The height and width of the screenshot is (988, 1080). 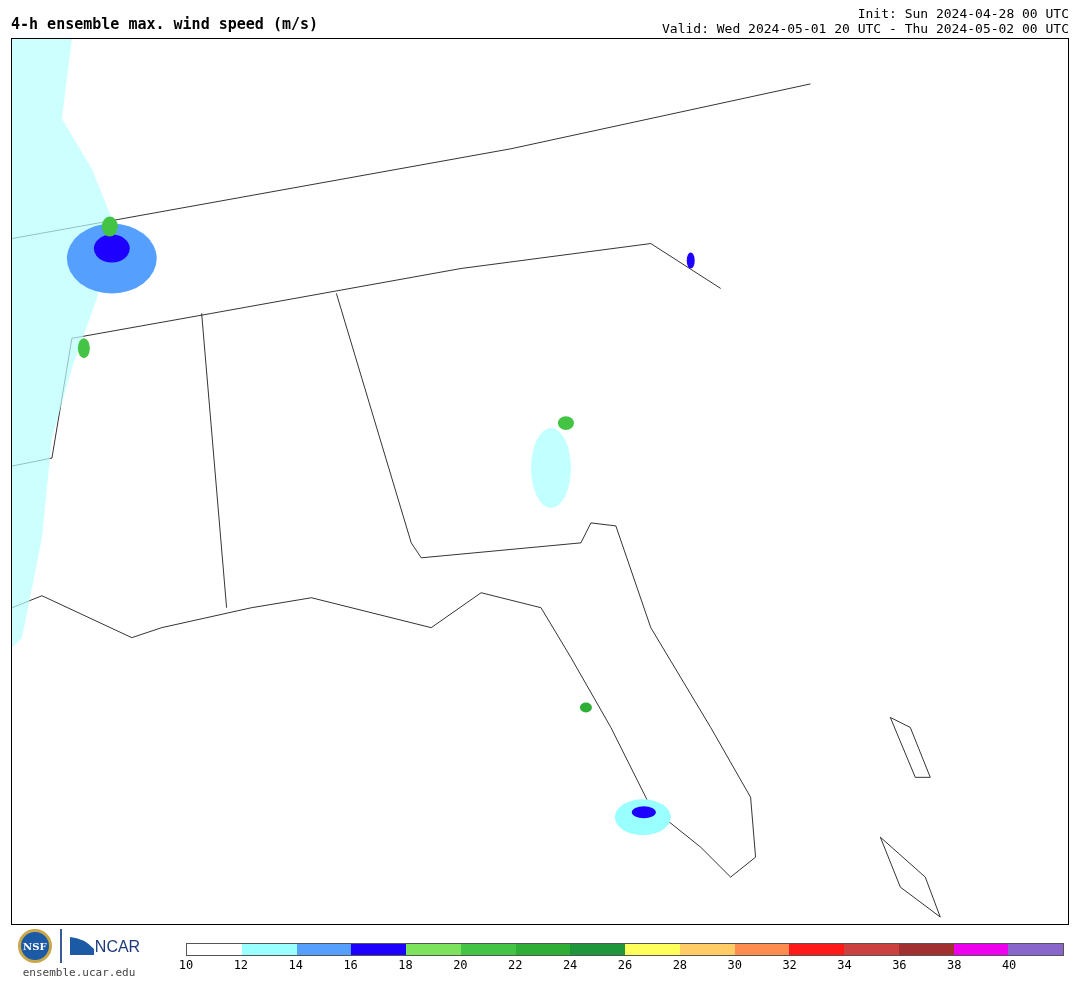 I want to click on tick-label: 22, so click(x=515, y=965).